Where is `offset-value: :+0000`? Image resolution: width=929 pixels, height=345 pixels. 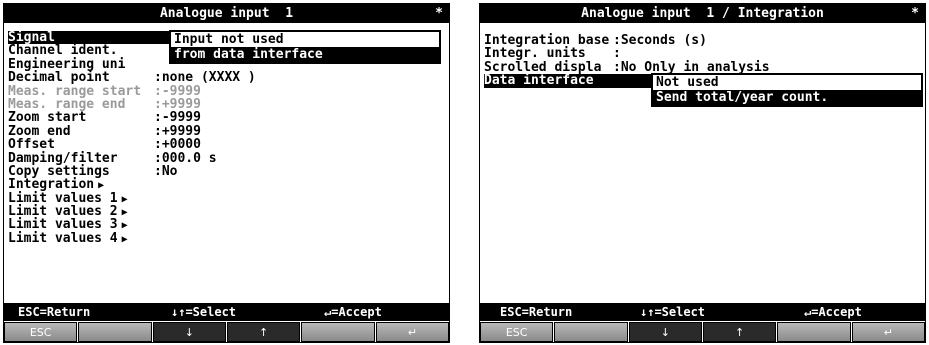 offset-value: :+0000 is located at coordinates (177, 145).